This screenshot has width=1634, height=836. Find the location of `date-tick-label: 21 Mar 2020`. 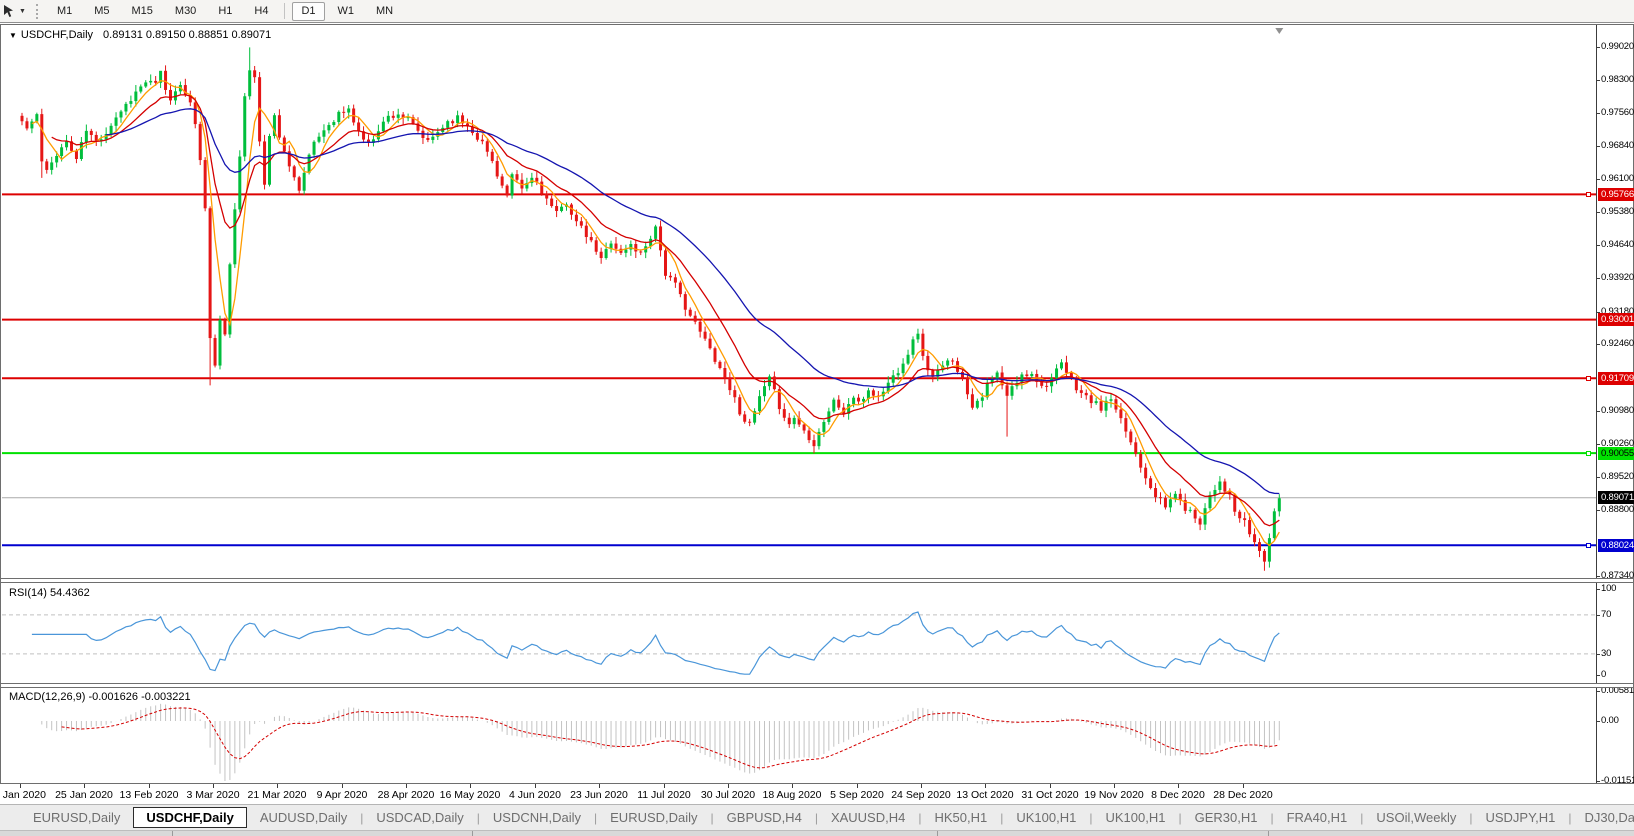

date-tick-label: 21 Mar 2020 is located at coordinates (277, 795).